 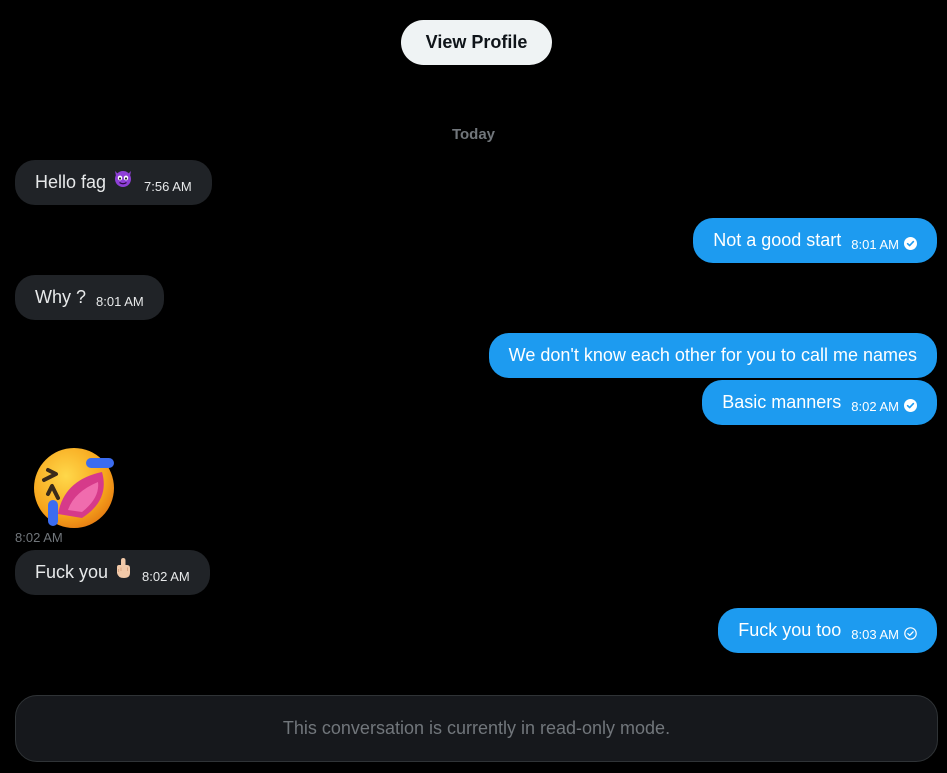 What do you see at coordinates (89, 297) in the screenshot?
I see `message-received: Why ? 8:01 AM` at bounding box center [89, 297].